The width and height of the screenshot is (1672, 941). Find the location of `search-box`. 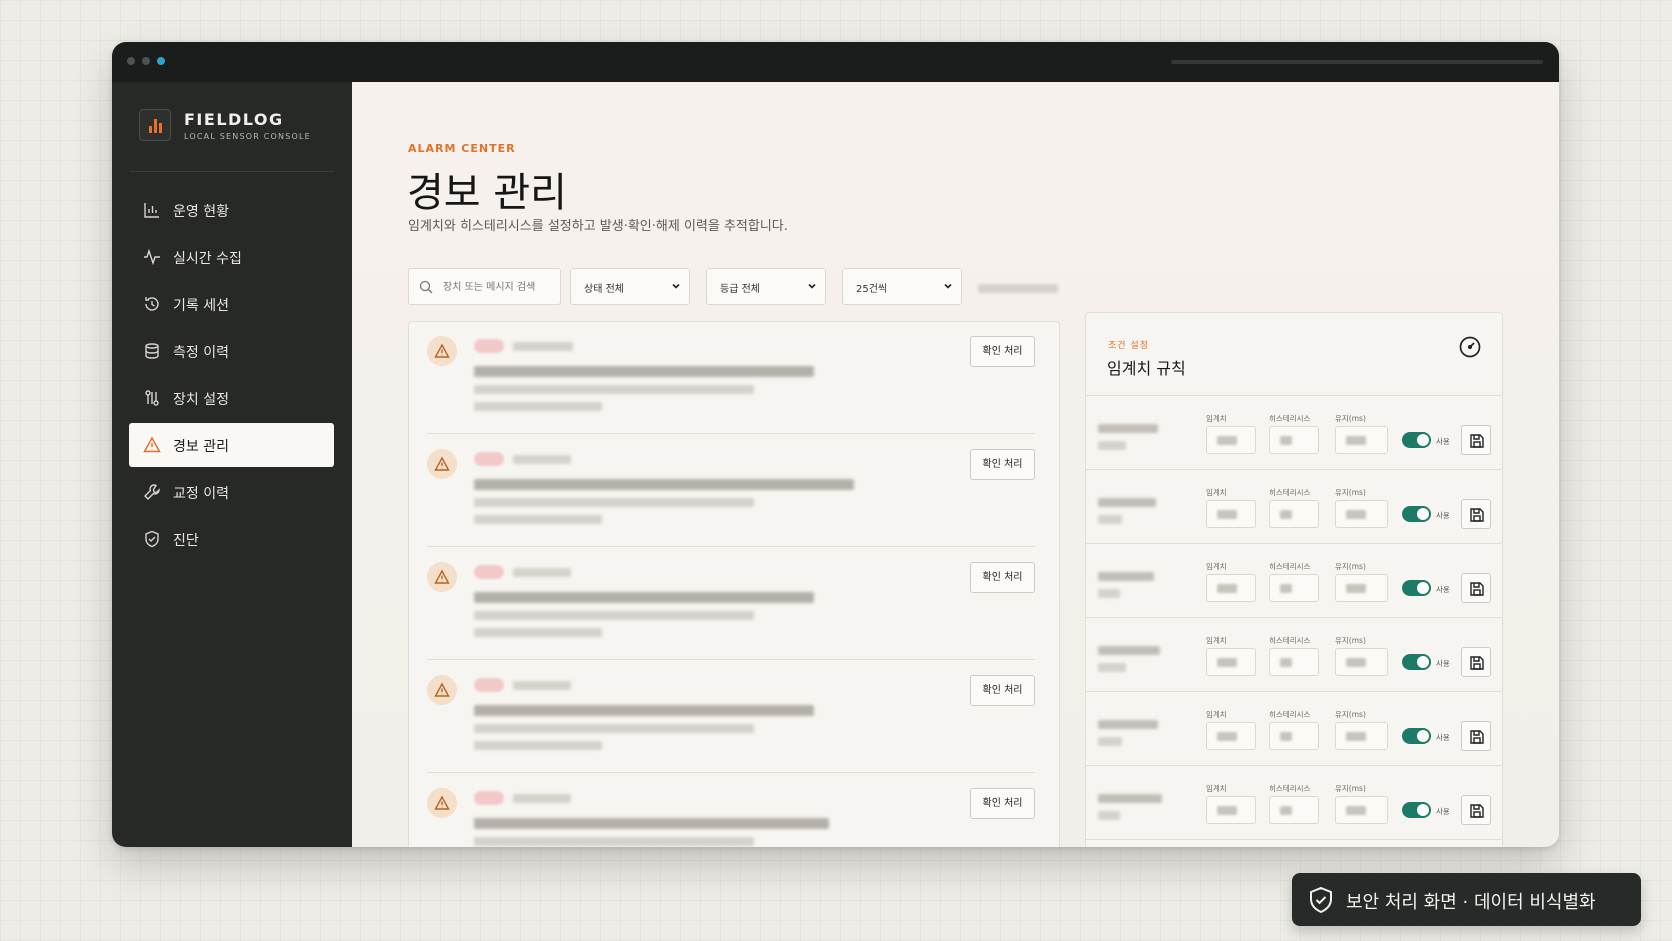

search-box is located at coordinates (484, 286).